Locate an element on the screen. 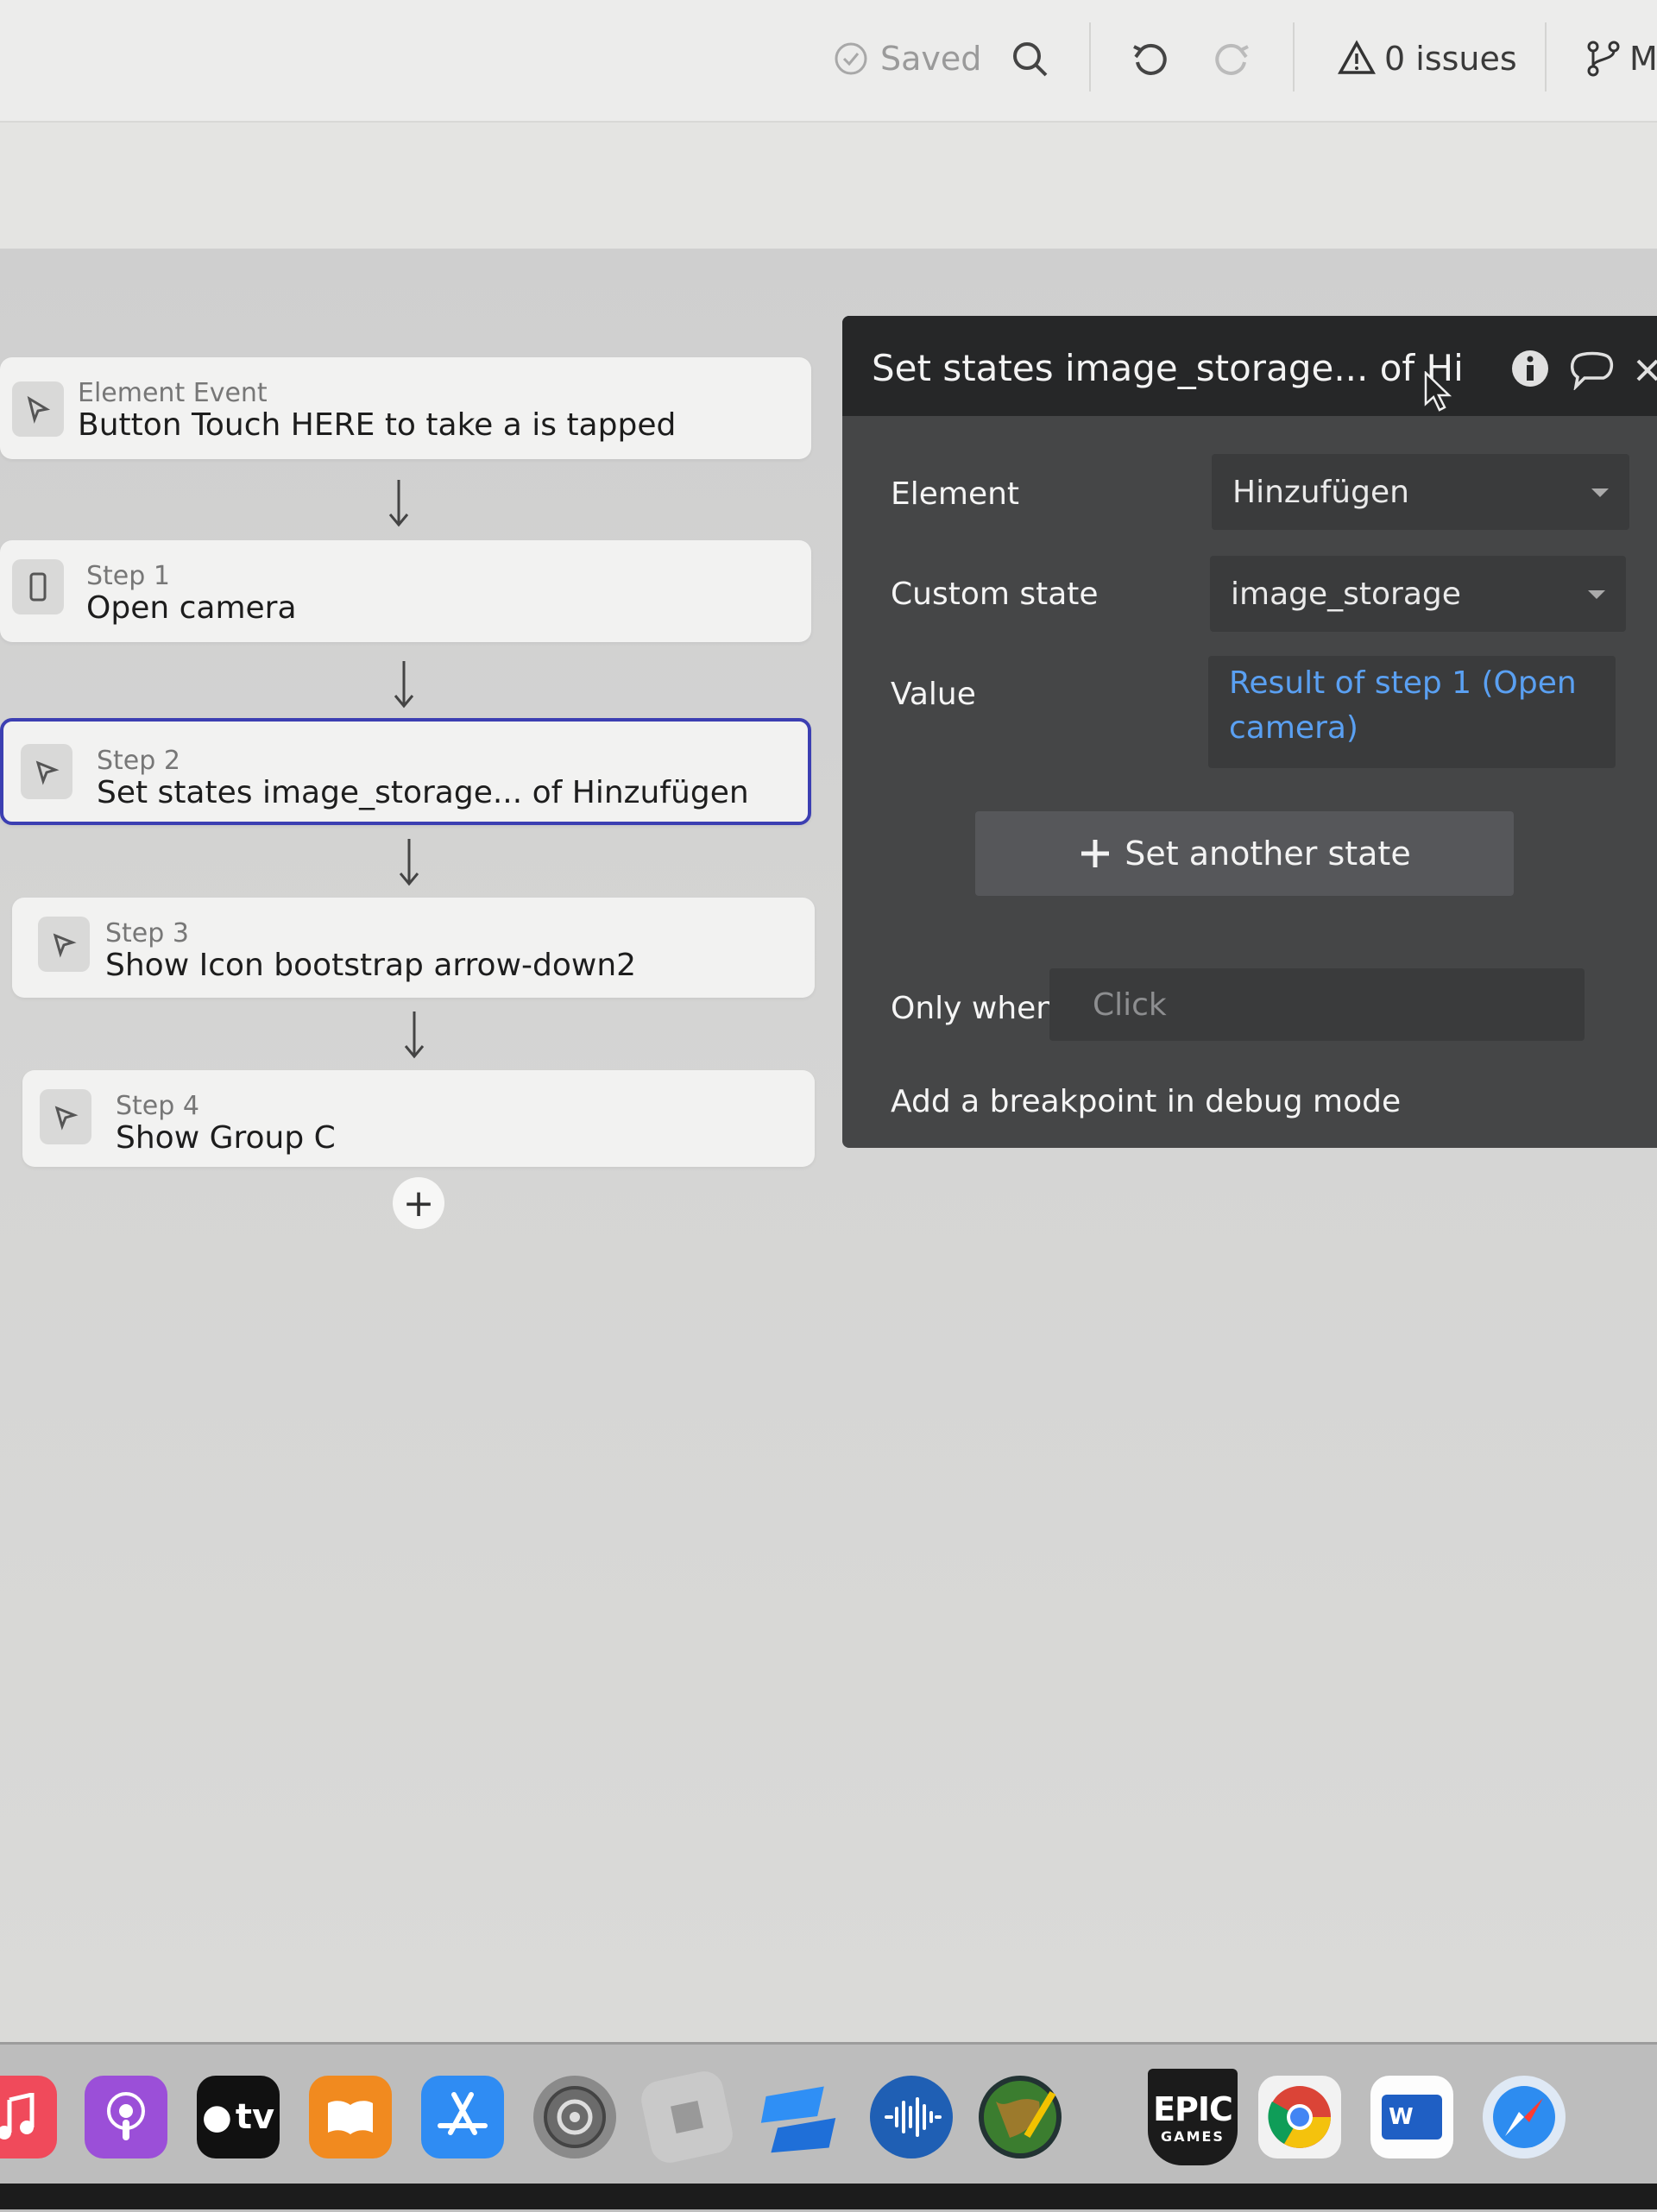  element-dropdown: Hinzufügen is located at coordinates (1420, 492).